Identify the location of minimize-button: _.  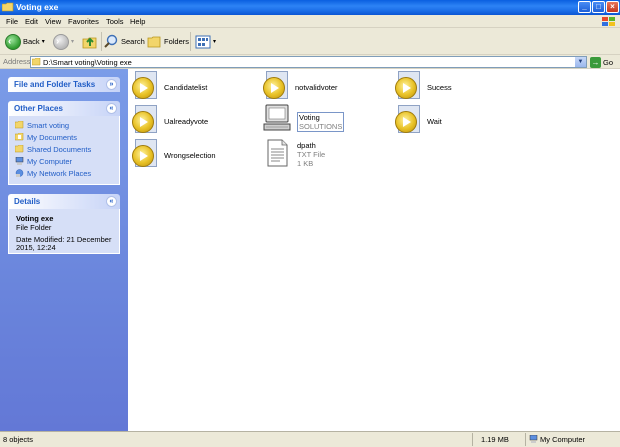
(584, 7).